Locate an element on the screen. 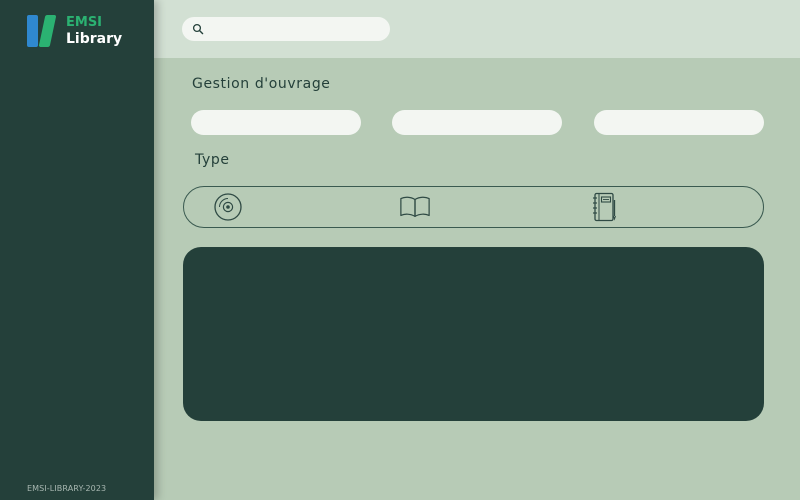 Image resolution: width=800 pixels, height=500 pixels. type-cd-button is located at coordinates (228, 207).